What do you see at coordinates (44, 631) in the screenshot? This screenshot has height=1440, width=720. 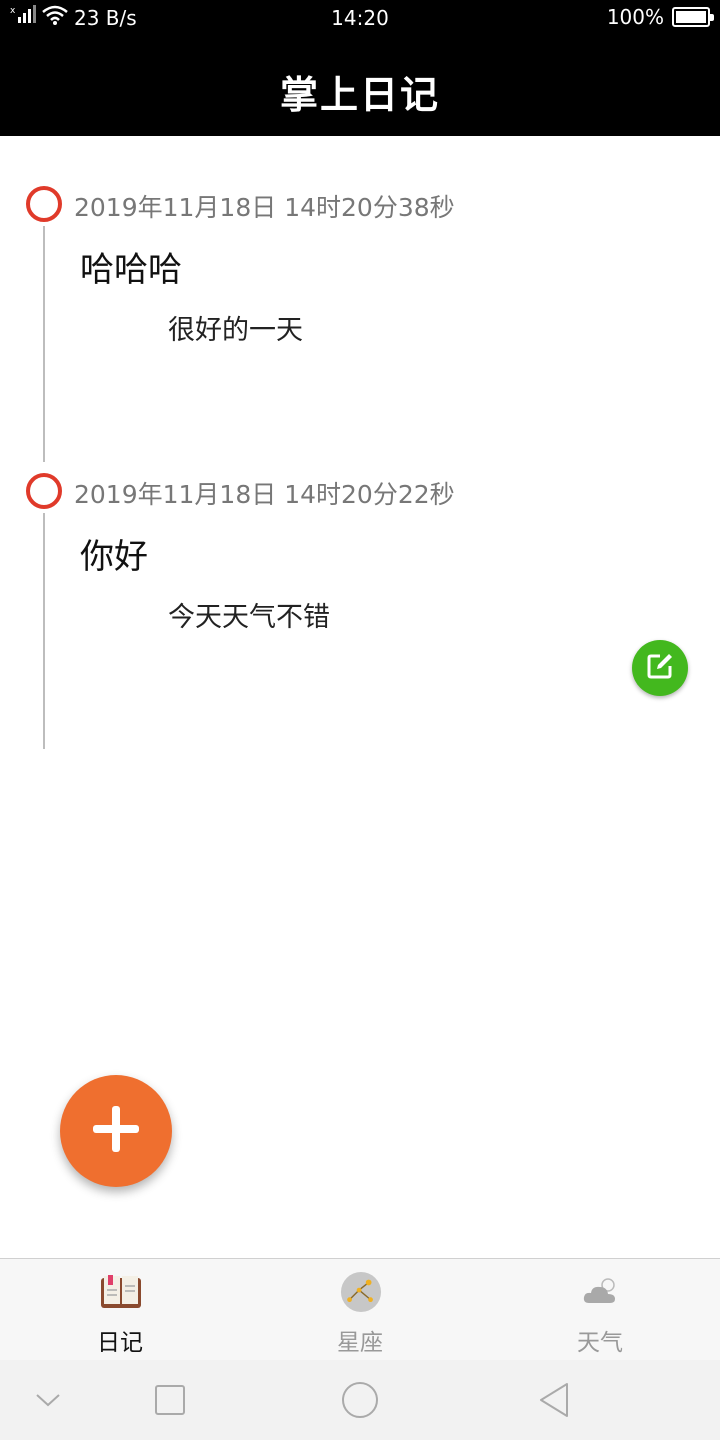 I see `timeline-line` at bounding box center [44, 631].